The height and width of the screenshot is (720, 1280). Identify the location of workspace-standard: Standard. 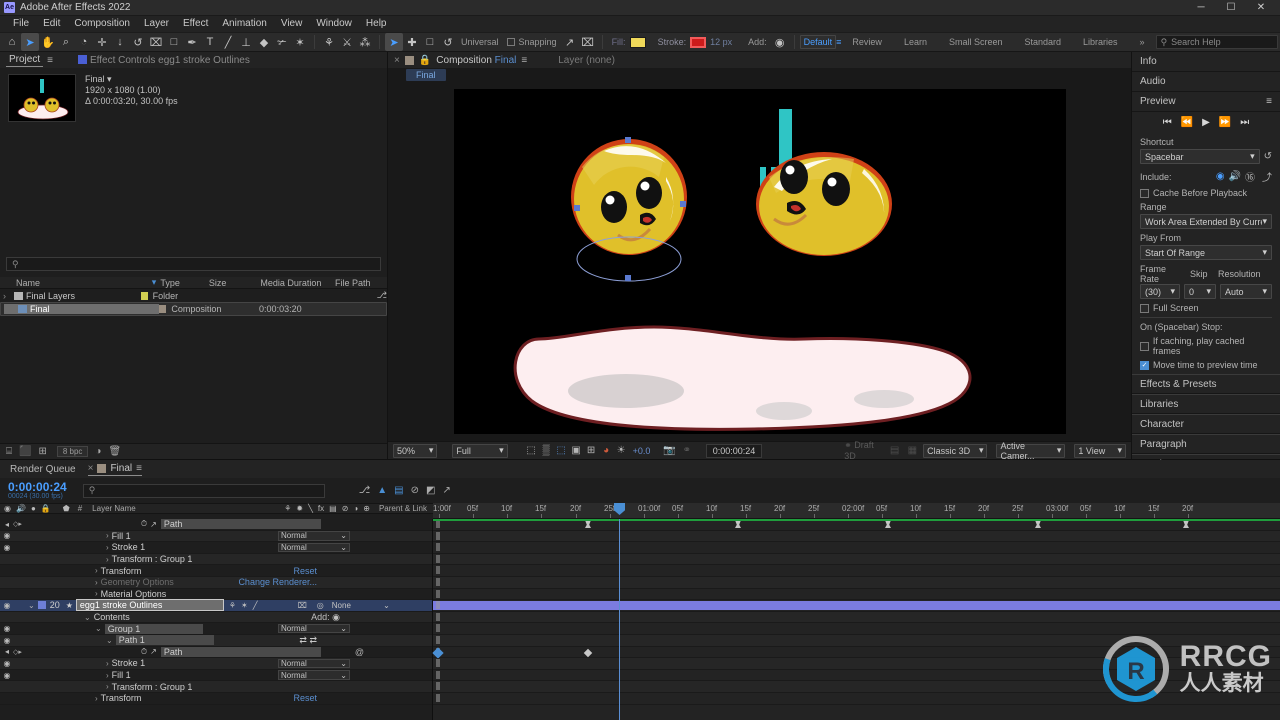
(1043, 42).